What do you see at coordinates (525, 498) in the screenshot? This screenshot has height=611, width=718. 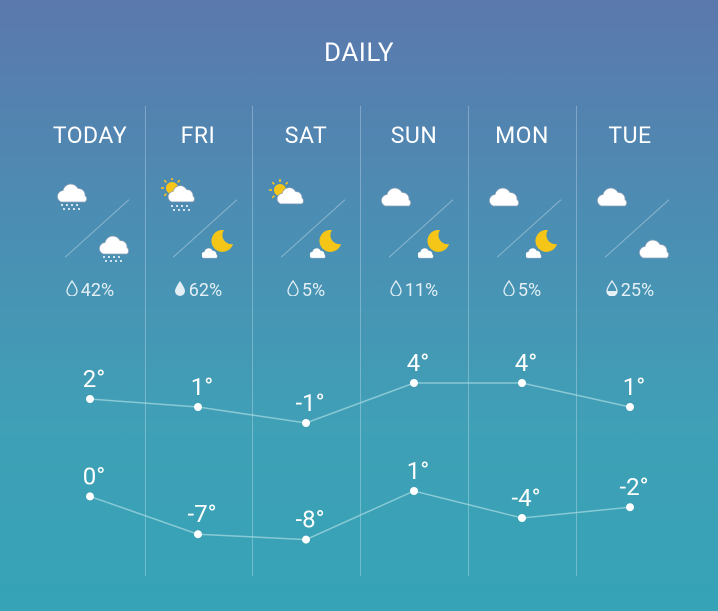 I see `low-temp-label: -4°` at bounding box center [525, 498].